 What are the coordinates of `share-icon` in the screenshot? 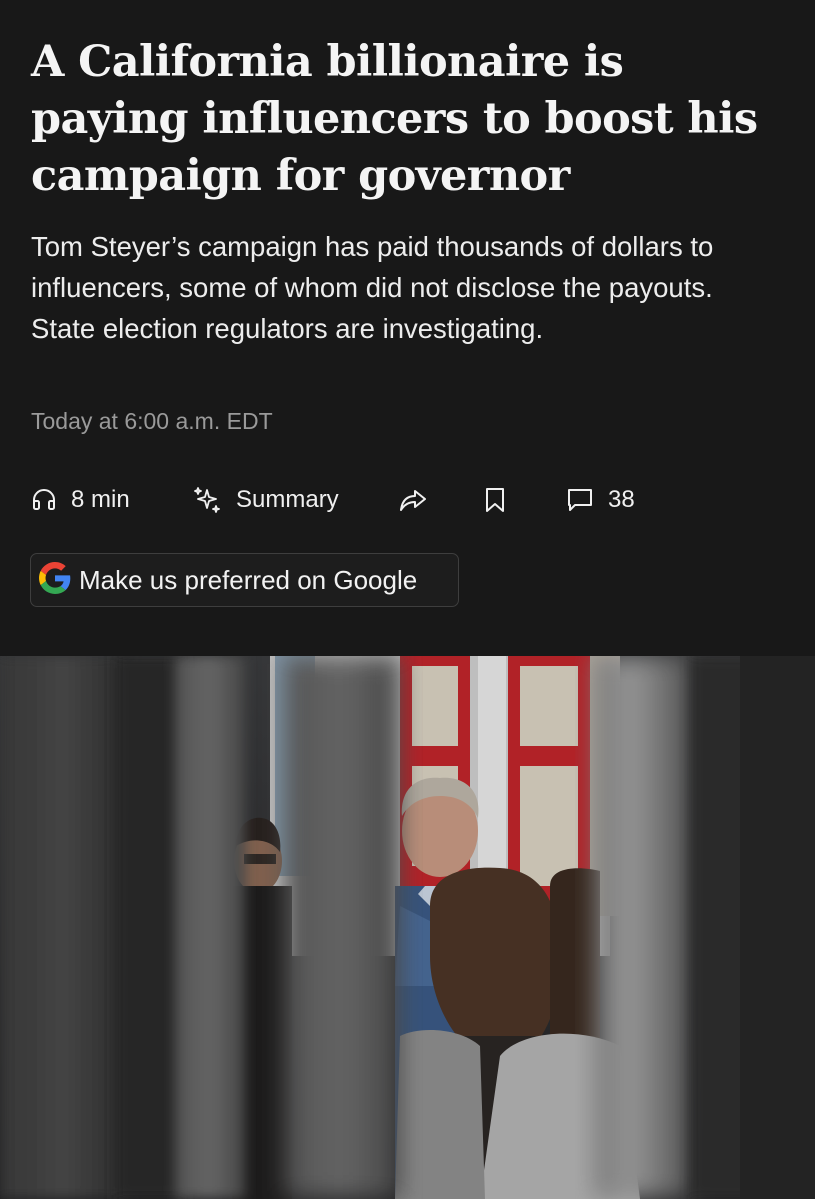 It's located at (413, 500).